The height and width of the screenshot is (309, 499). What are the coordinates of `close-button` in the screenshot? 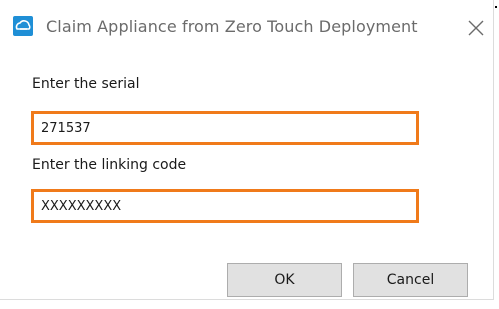 It's located at (476, 28).